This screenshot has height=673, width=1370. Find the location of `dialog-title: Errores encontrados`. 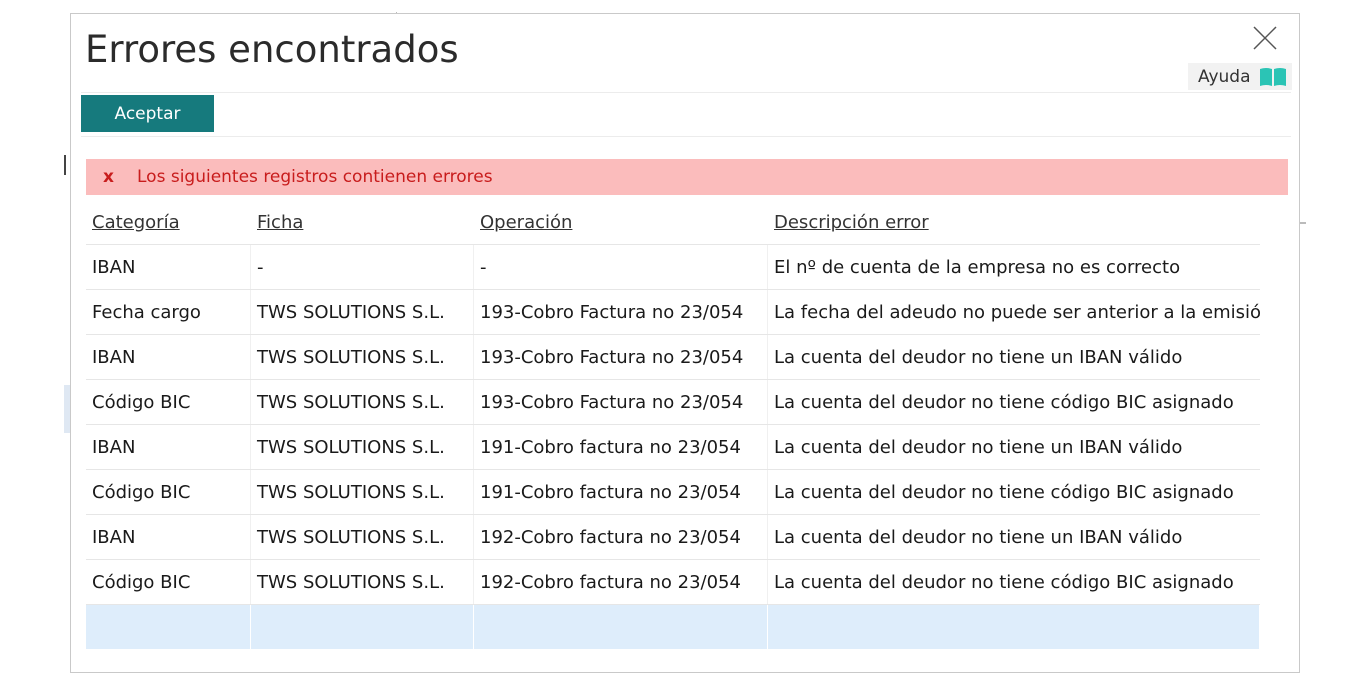

dialog-title: Errores encontrados is located at coordinates (272, 49).